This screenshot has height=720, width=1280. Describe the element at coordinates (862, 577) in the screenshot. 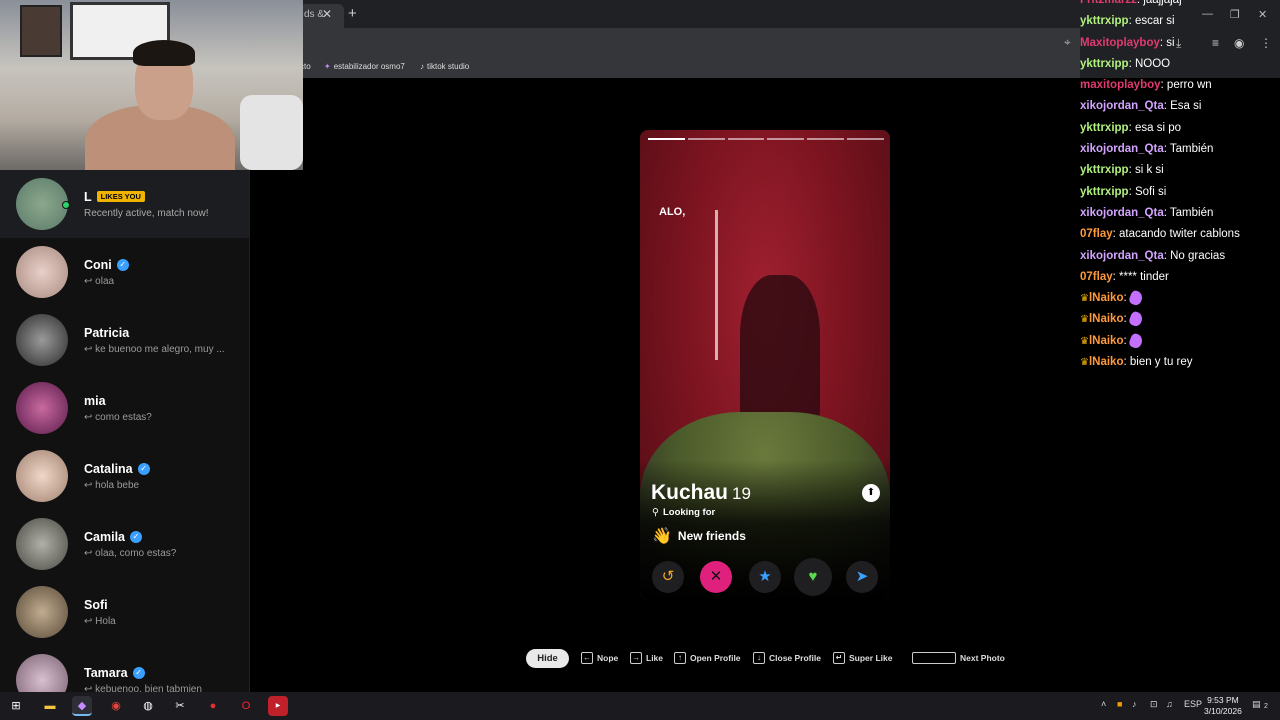

I see `boost-button: ➤` at that location.